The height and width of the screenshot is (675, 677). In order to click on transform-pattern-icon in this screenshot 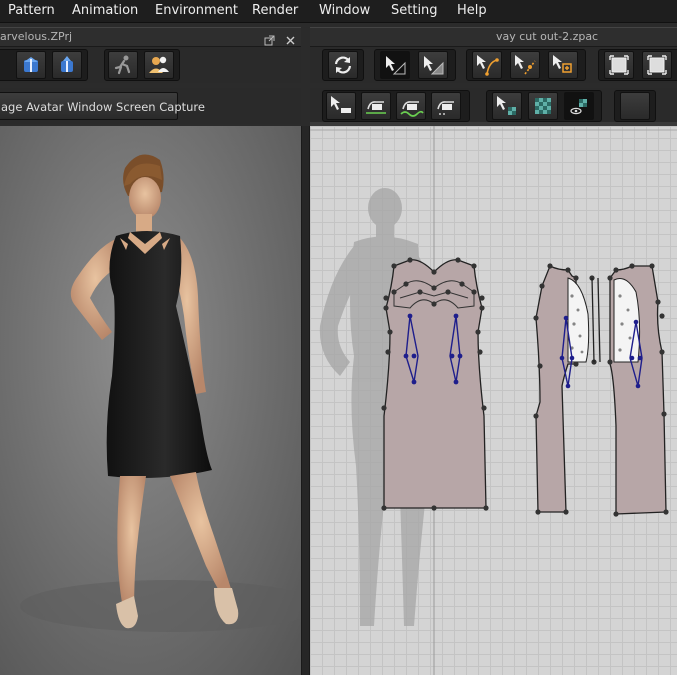, I will do `click(395, 65)`.